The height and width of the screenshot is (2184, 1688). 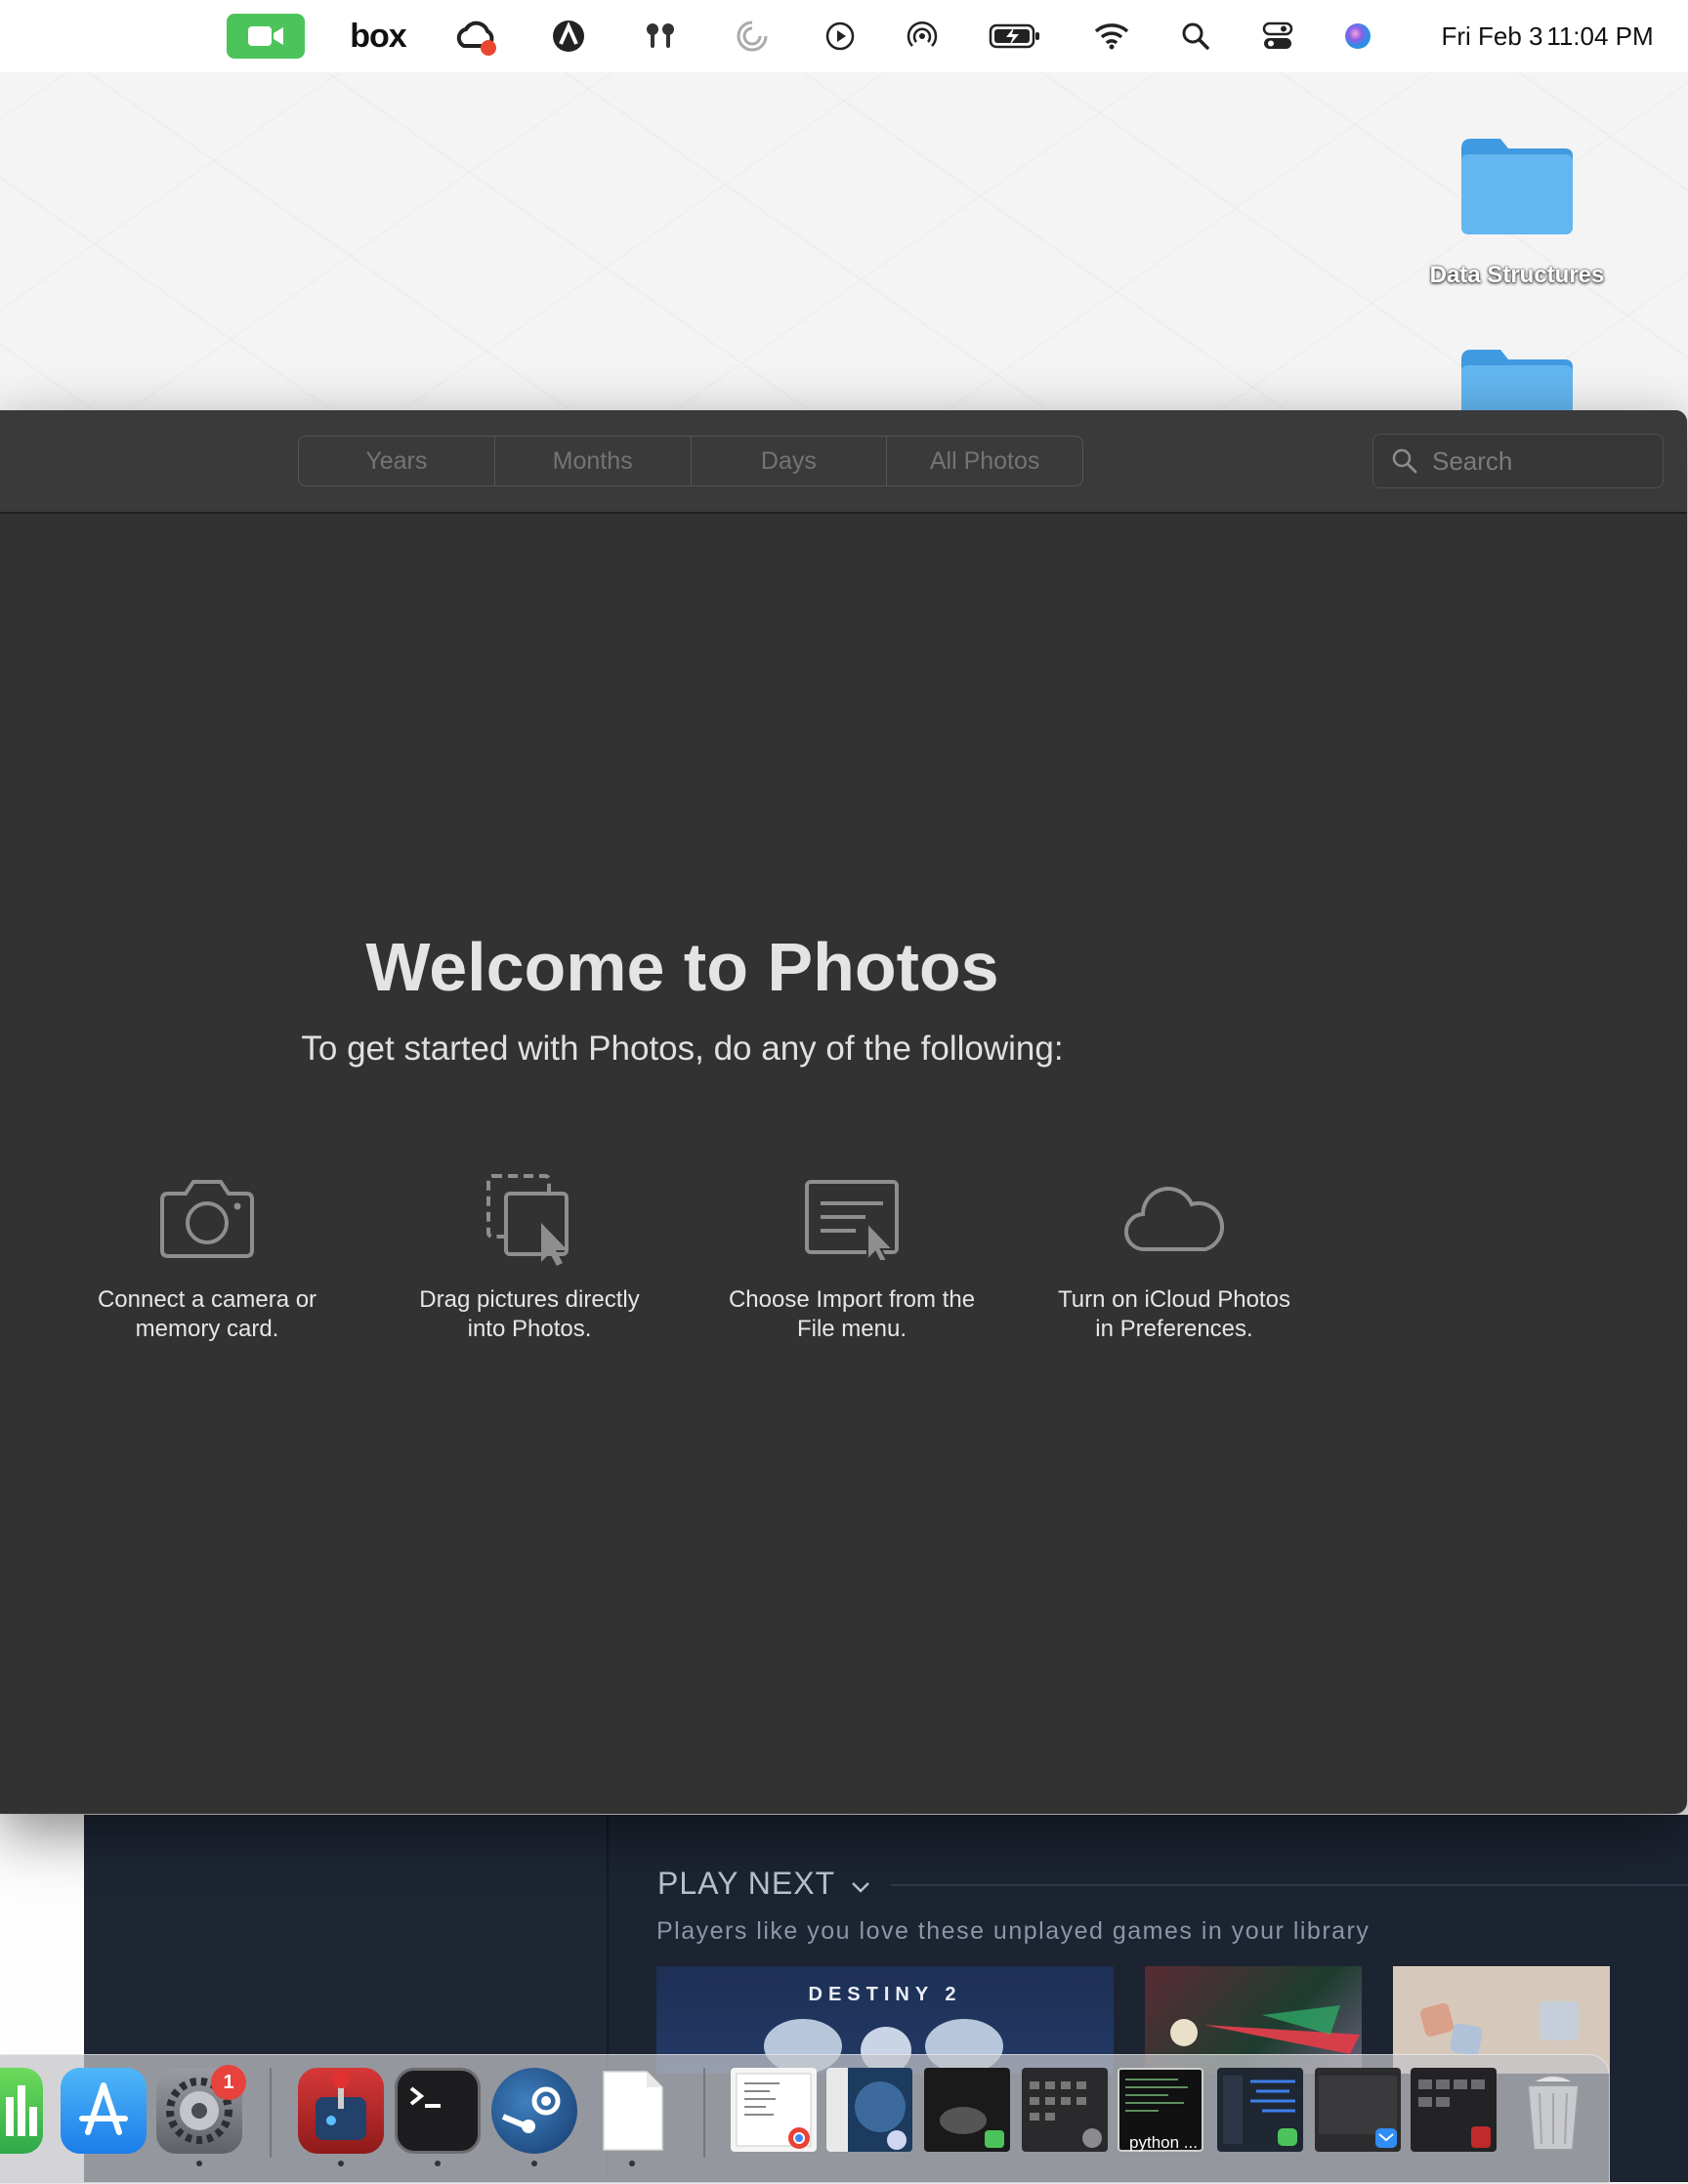 What do you see at coordinates (967, 2110) in the screenshot?
I see `window-thumb-facetime` at bounding box center [967, 2110].